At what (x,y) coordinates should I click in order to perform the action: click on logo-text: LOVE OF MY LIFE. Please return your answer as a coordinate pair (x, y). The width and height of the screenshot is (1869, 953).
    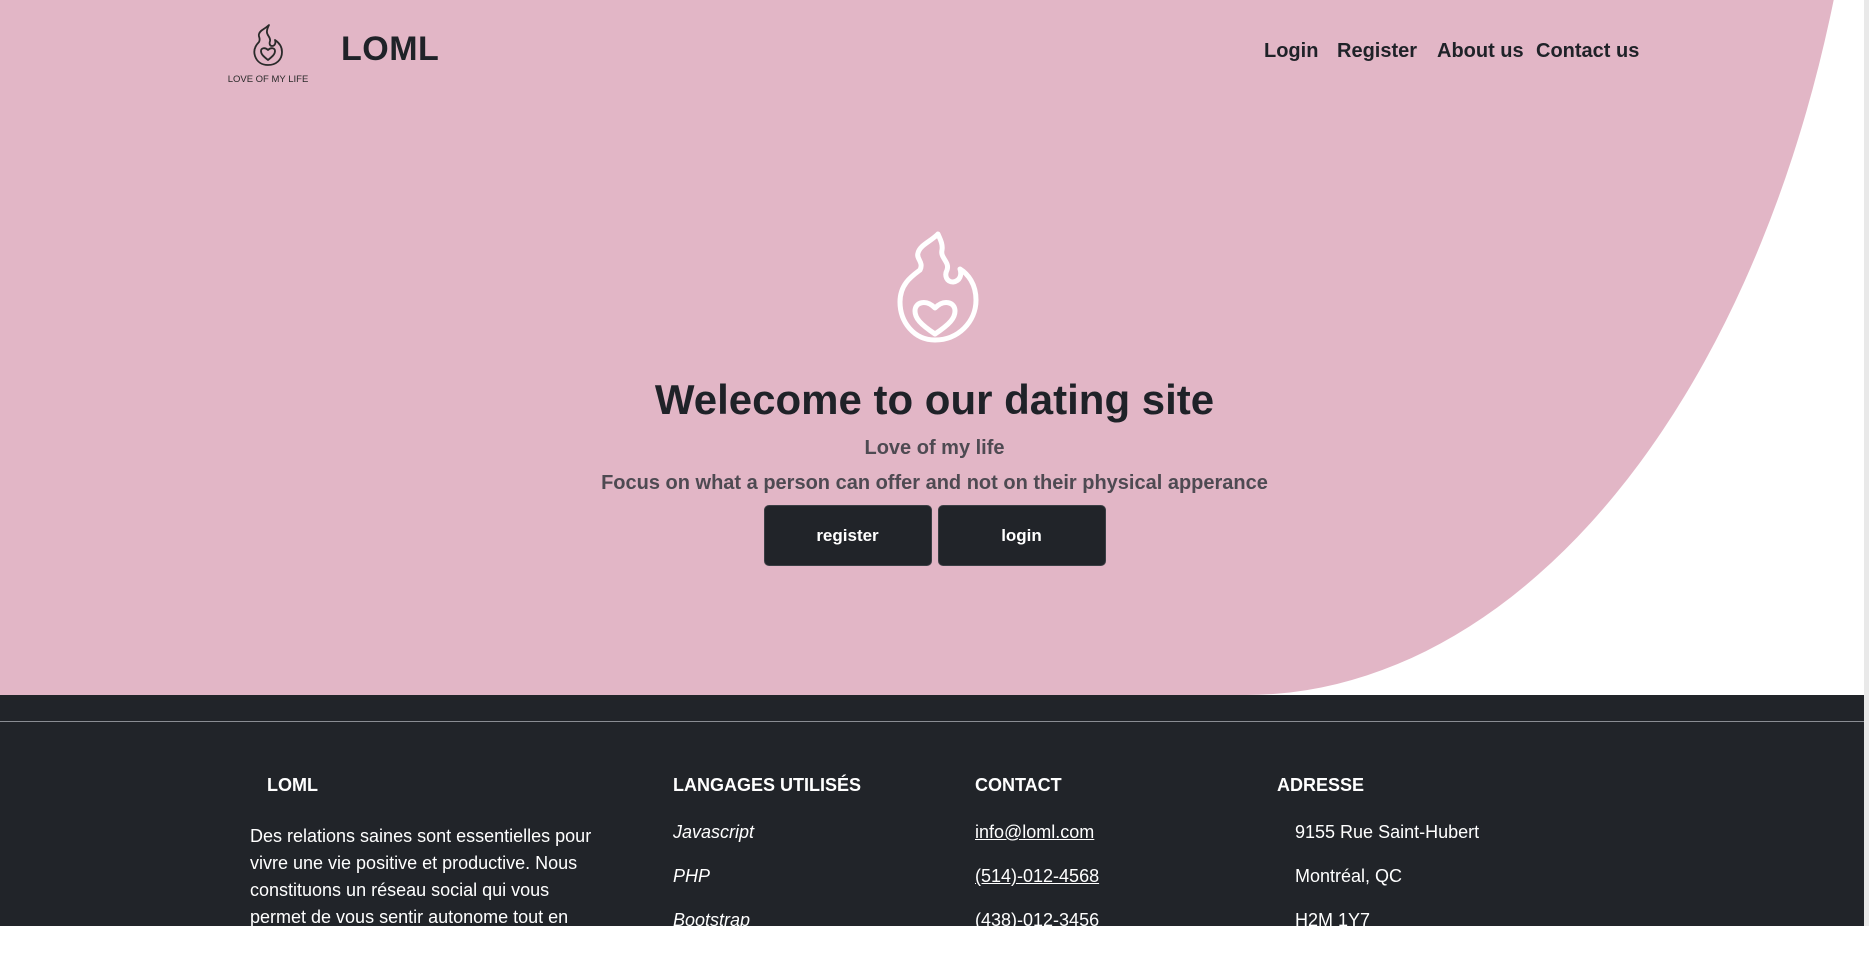
    Looking at the image, I should click on (268, 79).